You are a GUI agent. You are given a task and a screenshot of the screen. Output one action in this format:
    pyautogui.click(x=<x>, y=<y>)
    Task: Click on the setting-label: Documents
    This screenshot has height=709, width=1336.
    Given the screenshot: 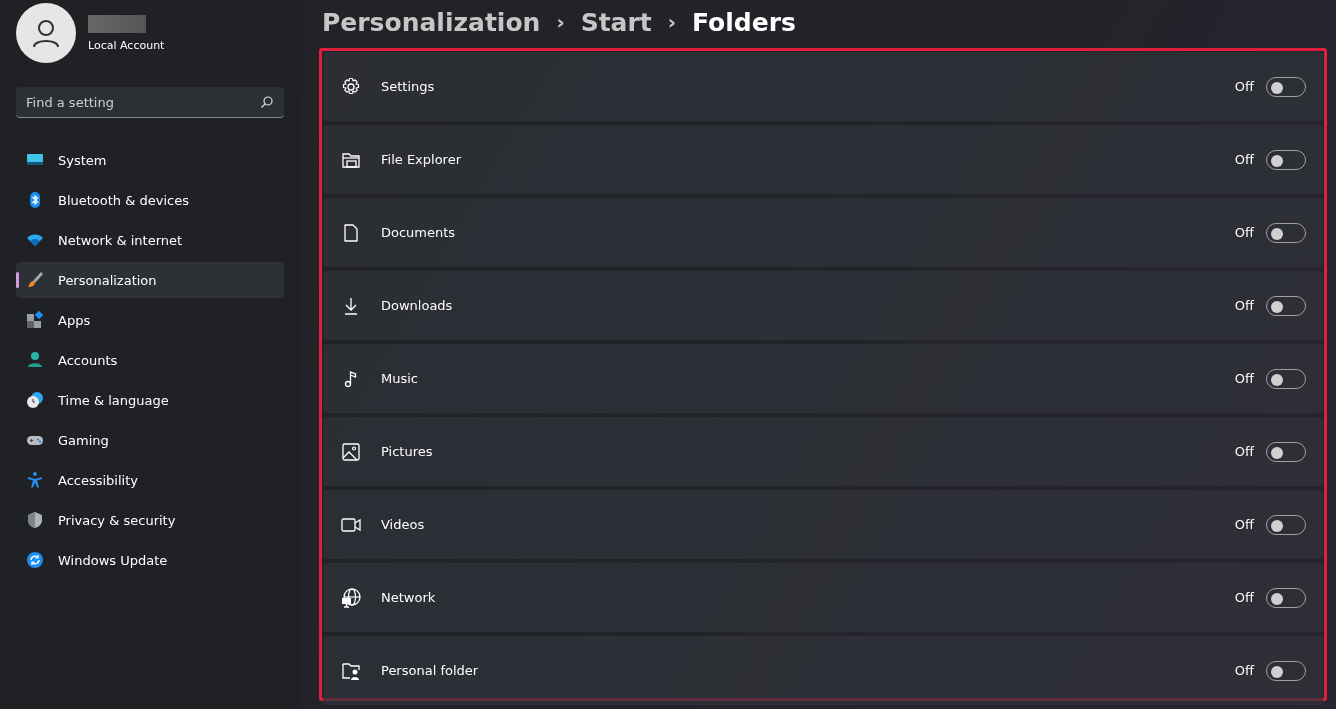 What is the action you would take?
    pyautogui.click(x=419, y=232)
    